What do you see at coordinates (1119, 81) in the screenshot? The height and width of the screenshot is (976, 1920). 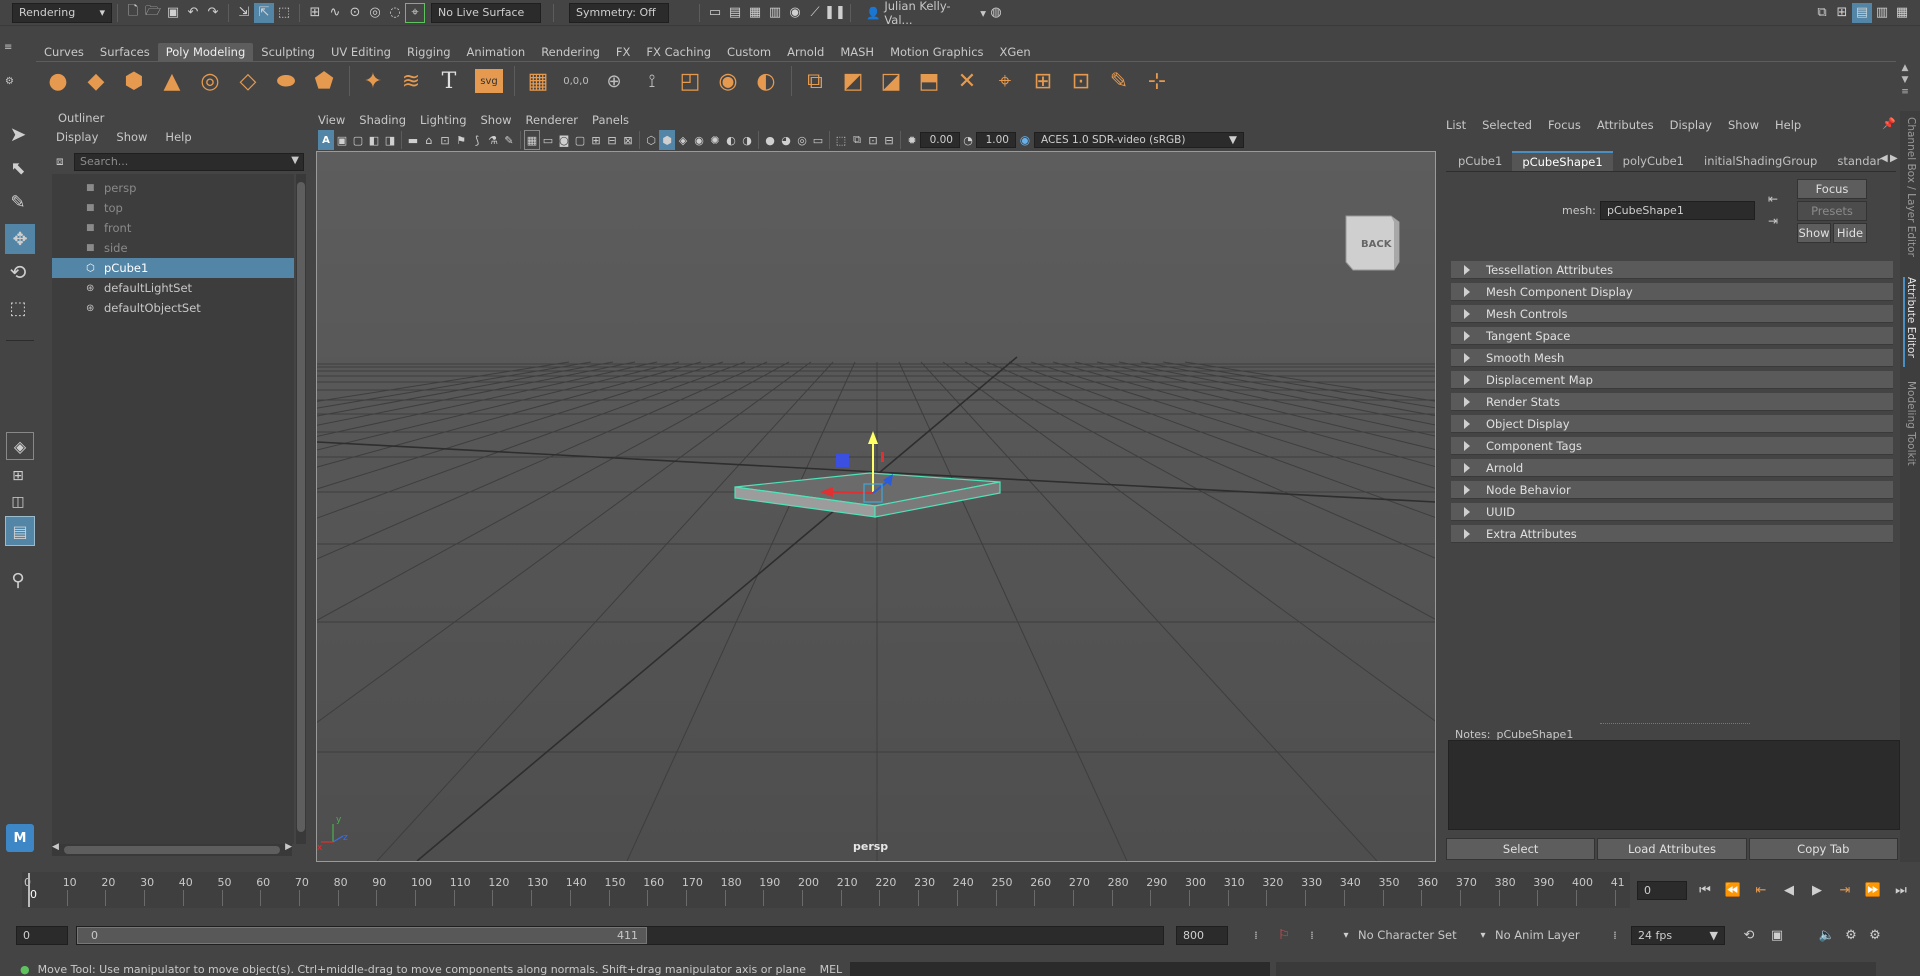 I see `sculpt-icon: ✎` at bounding box center [1119, 81].